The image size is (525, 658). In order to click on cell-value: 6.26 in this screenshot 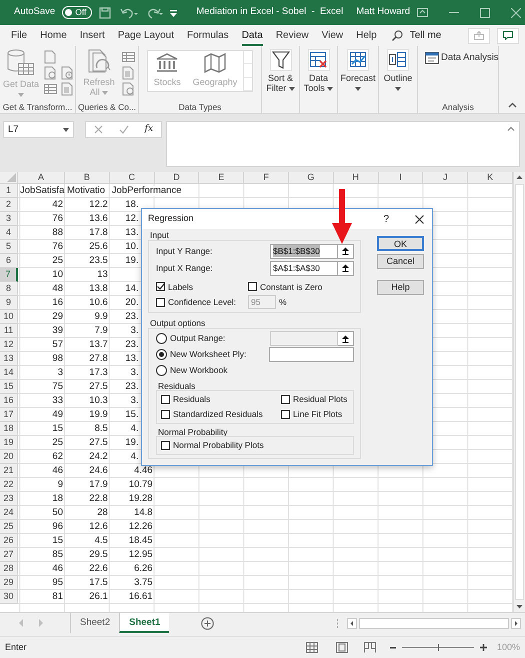, I will do `click(143, 569)`.